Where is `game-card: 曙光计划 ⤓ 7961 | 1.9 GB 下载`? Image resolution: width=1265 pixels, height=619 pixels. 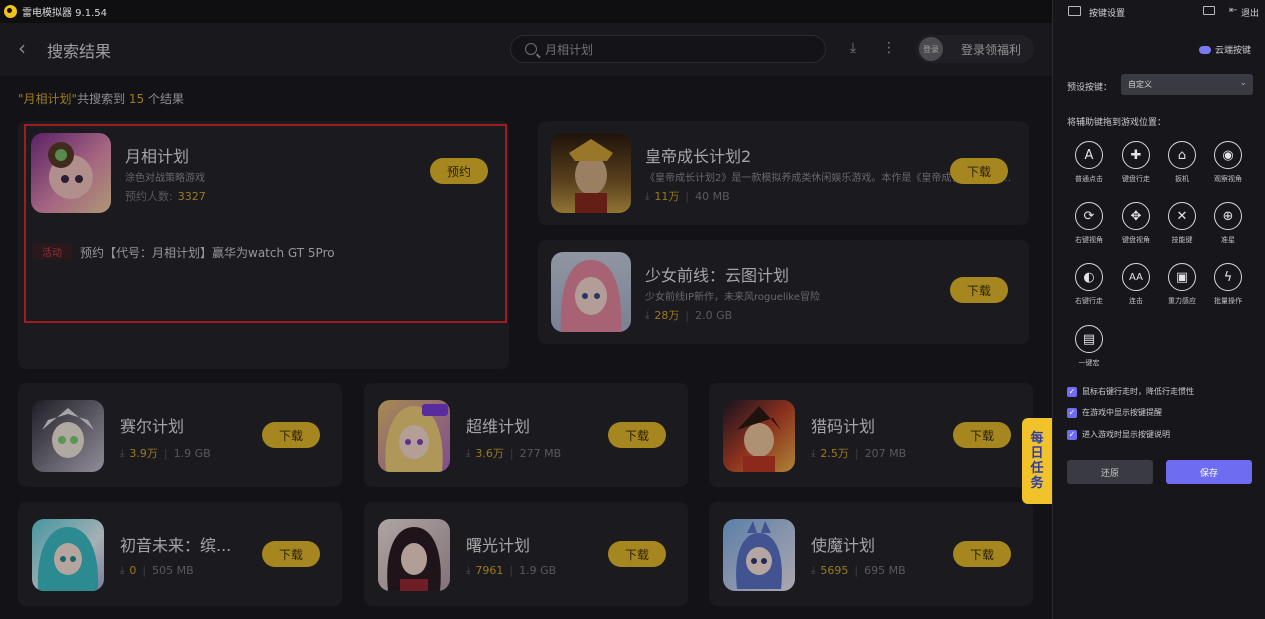
game-card: 曙光计划 ⤓ 7961 | 1.9 GB 下载 is located at coordinates (526, 554).